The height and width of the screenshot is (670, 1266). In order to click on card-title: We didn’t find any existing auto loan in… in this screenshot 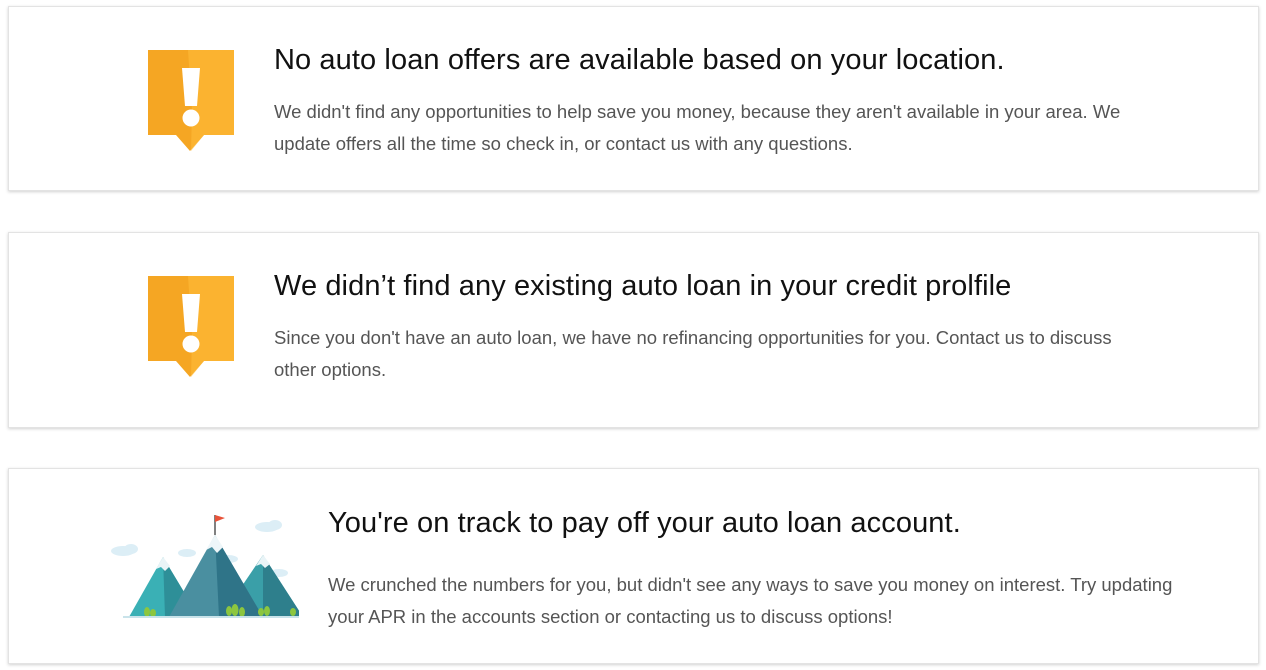, I will do `click(643, 286)`.